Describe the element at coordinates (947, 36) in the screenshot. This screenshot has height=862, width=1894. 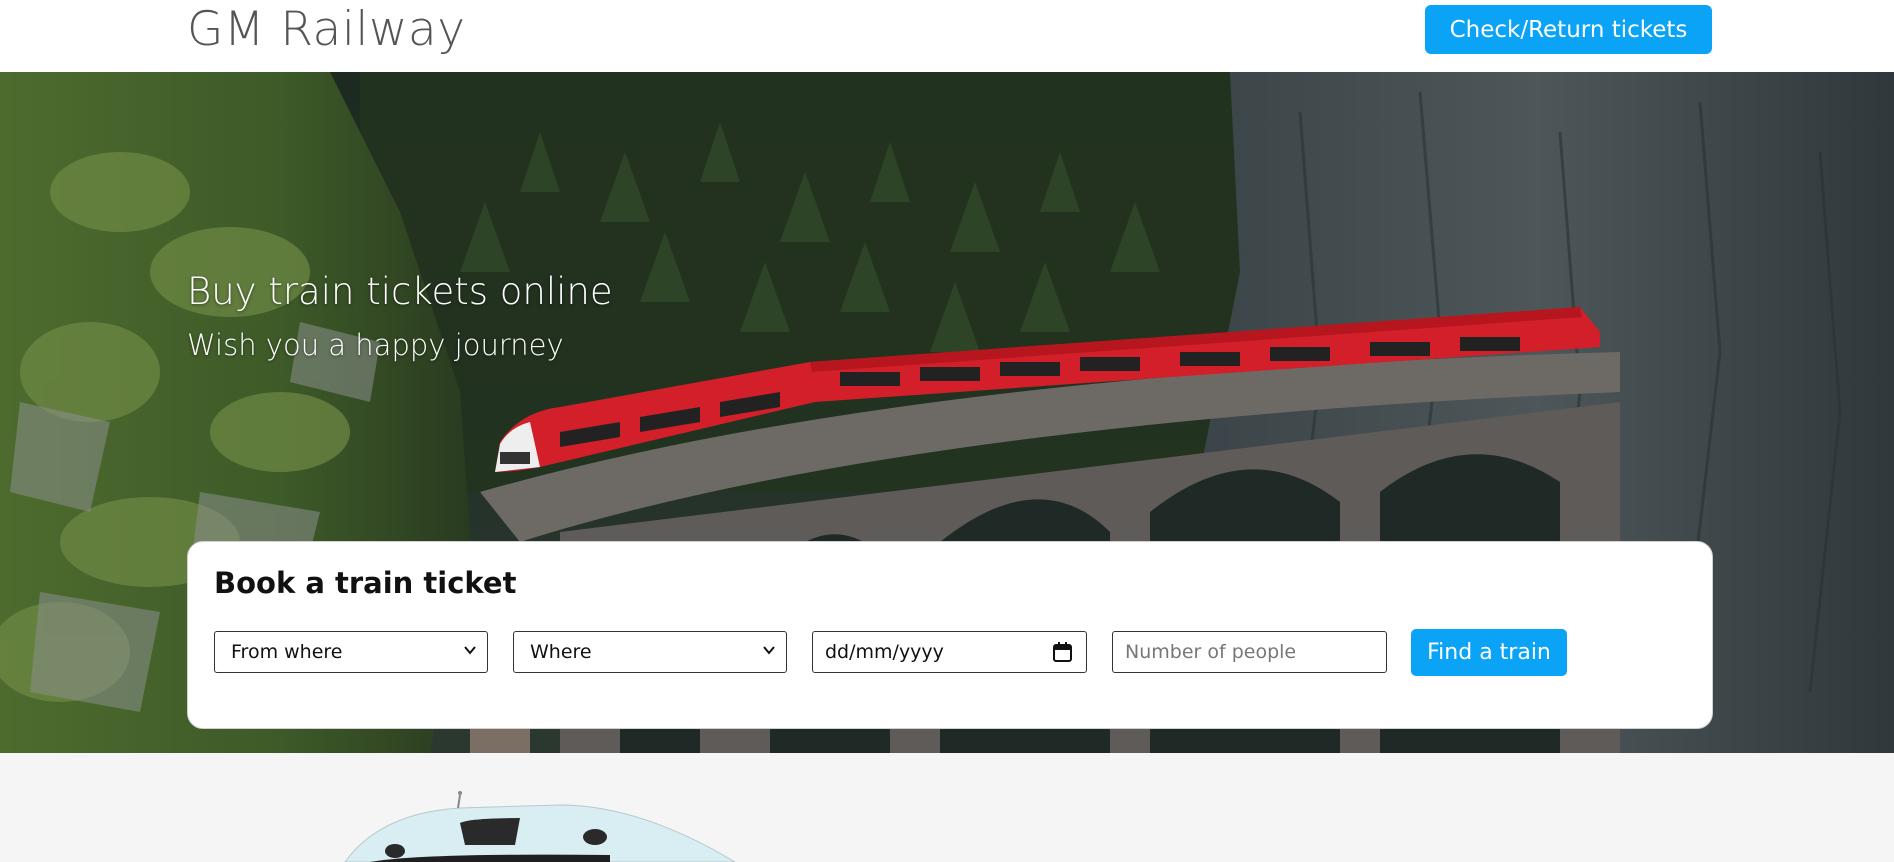
I see `top-header: GM Railway Check/Return tickets` at that location.